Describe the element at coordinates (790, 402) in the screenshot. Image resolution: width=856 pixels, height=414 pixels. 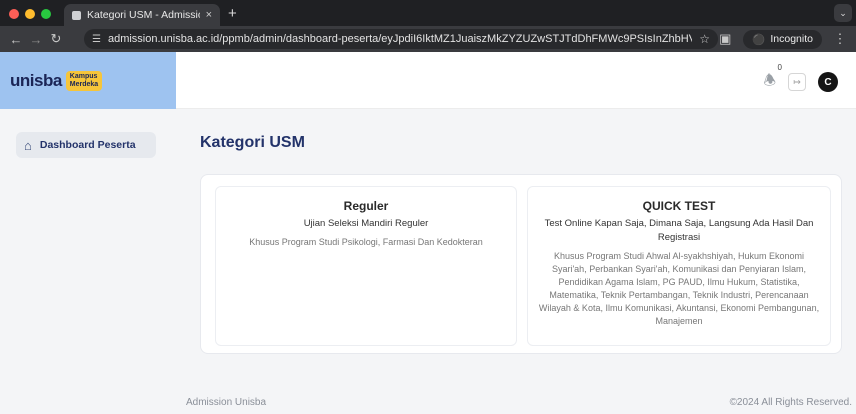
I see `footer-copyright: ©2024 All Rights Reserved.` at that location.